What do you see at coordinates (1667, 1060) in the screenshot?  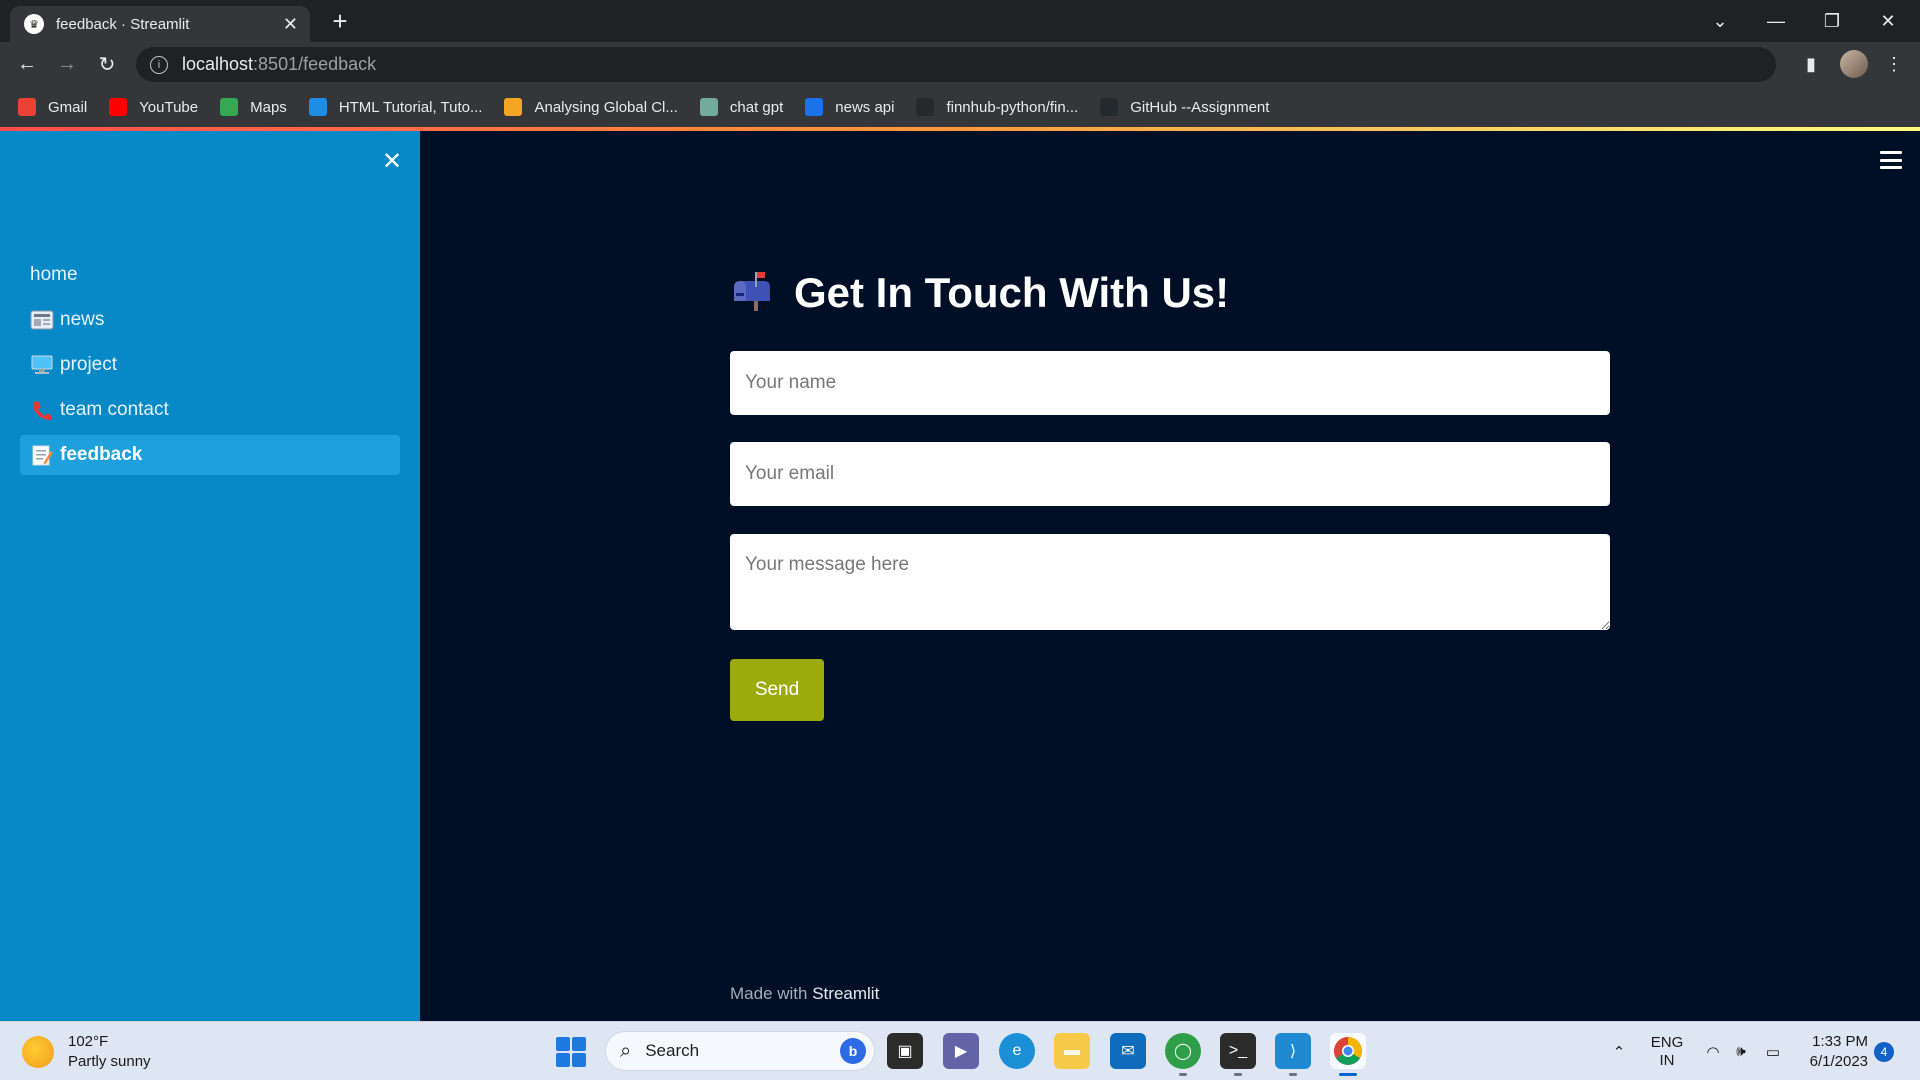 I see `language-region: IN` at bounding box center [1667, 1060].